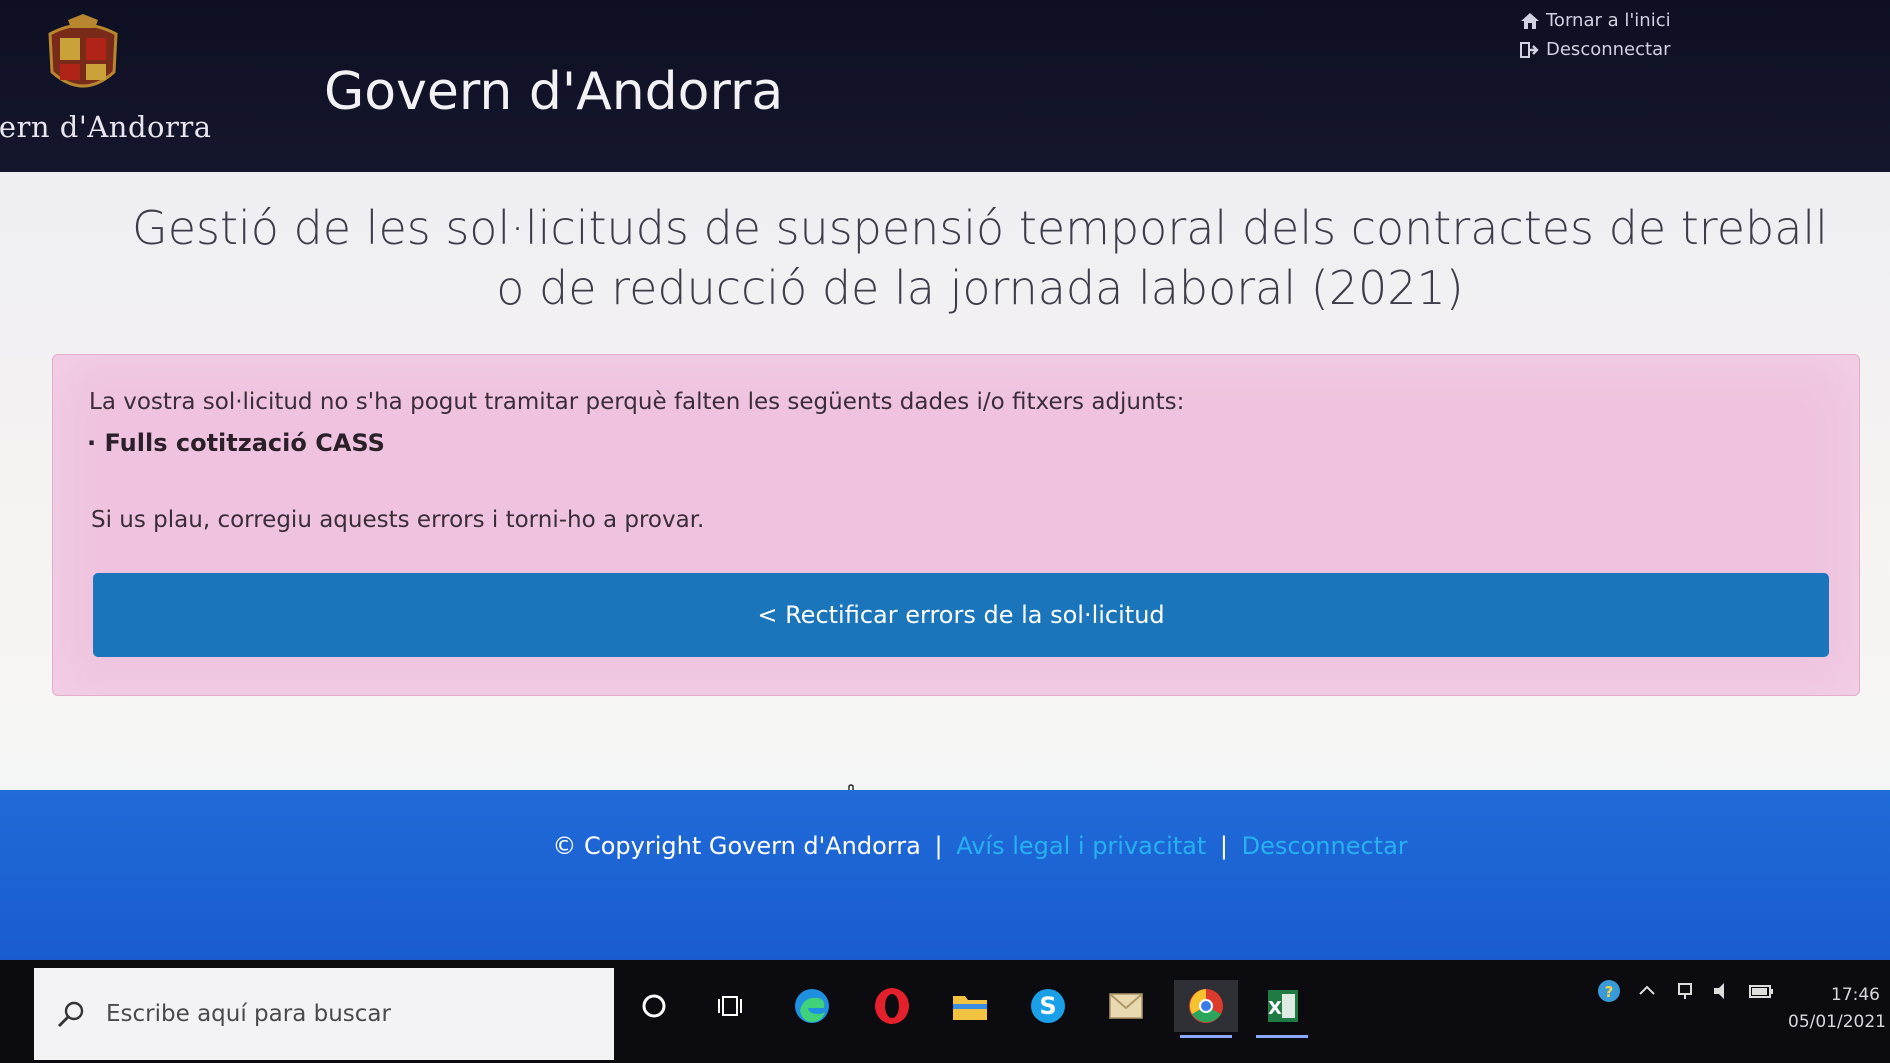 The image size is (1890, 1063). I want to click on logout-icon, so click(1529, 49).